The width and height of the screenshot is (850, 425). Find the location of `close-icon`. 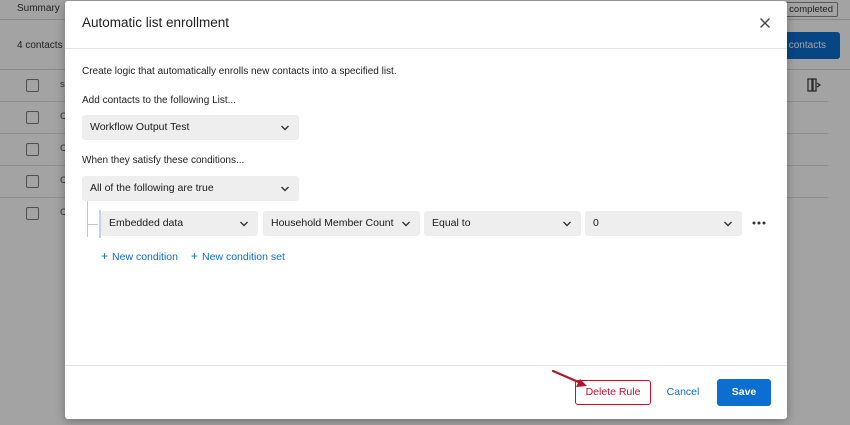

close-icon is located at coordinates (765, 23).